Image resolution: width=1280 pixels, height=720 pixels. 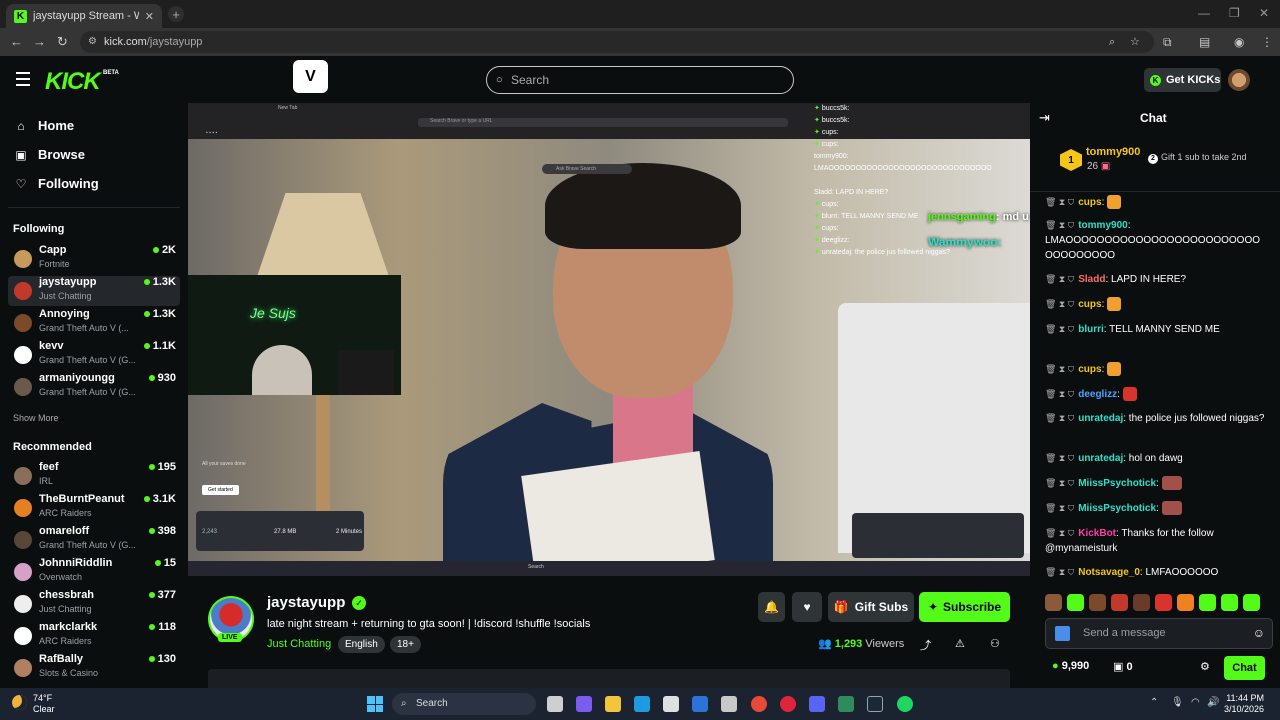 What do you see at coordinates (310, 76) in the screenshot?
I see `vault-icon: V` at bounding box center [310, 76].